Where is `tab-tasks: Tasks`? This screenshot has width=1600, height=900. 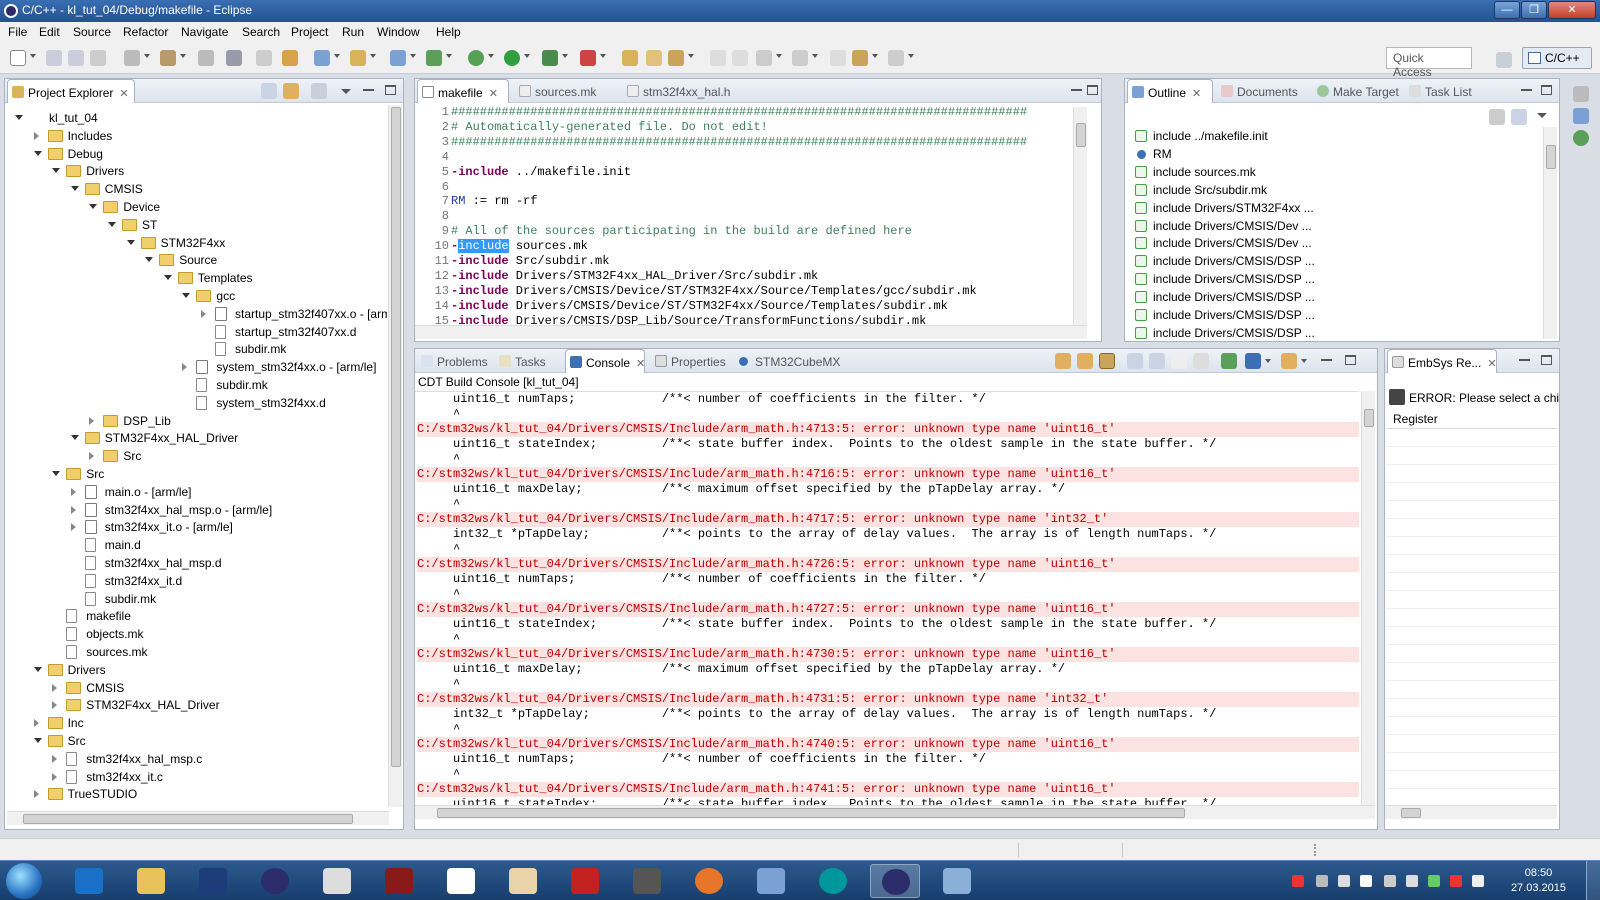
tab-tasks: Tasks is located at coordinates (526, 361).